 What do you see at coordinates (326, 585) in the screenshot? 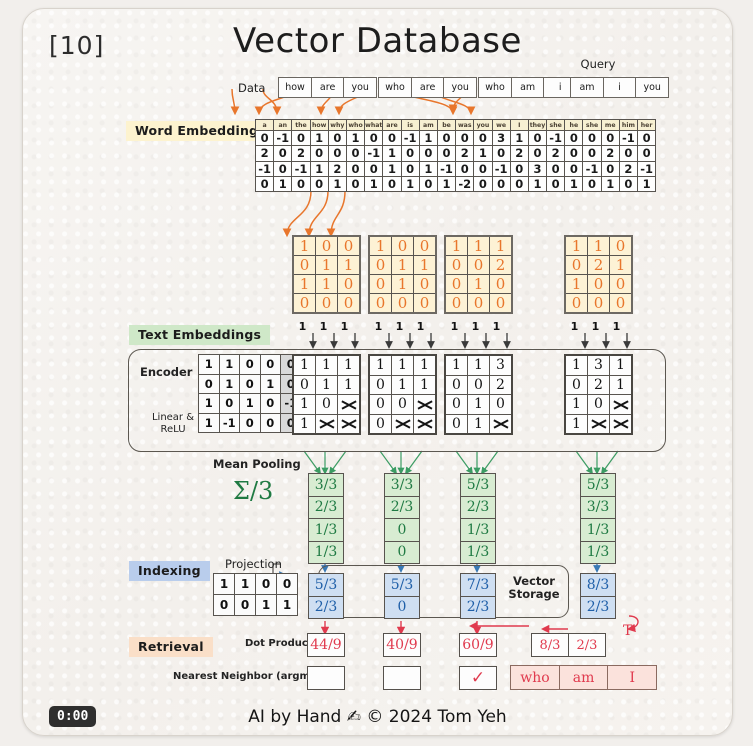
I see `vector-cell: 5/3` at bounding box center [326, 585].